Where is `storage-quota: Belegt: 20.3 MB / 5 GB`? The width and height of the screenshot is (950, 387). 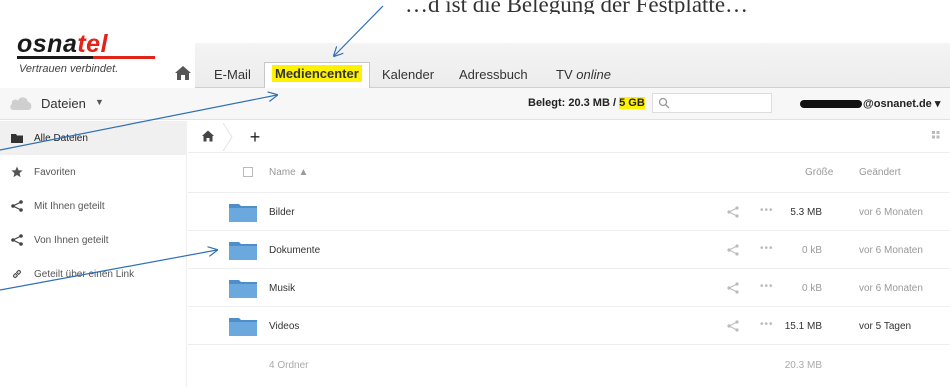
storage-quota: Belegt: 20.3 MB / 5 GB is located at coordinates (586, 103).